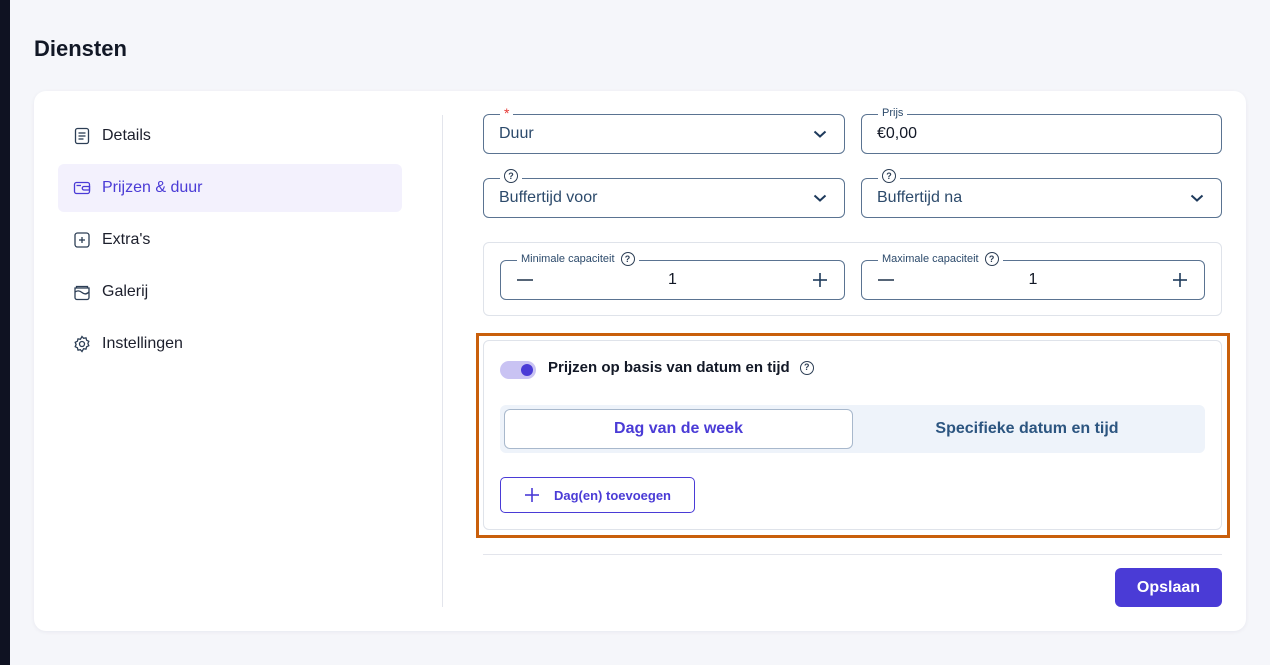 This screenshot has width=1270, height=665. Describe the element at coordinates (1033, 280) in the screenshot. I see `max-capacity-value: 1` at that location.